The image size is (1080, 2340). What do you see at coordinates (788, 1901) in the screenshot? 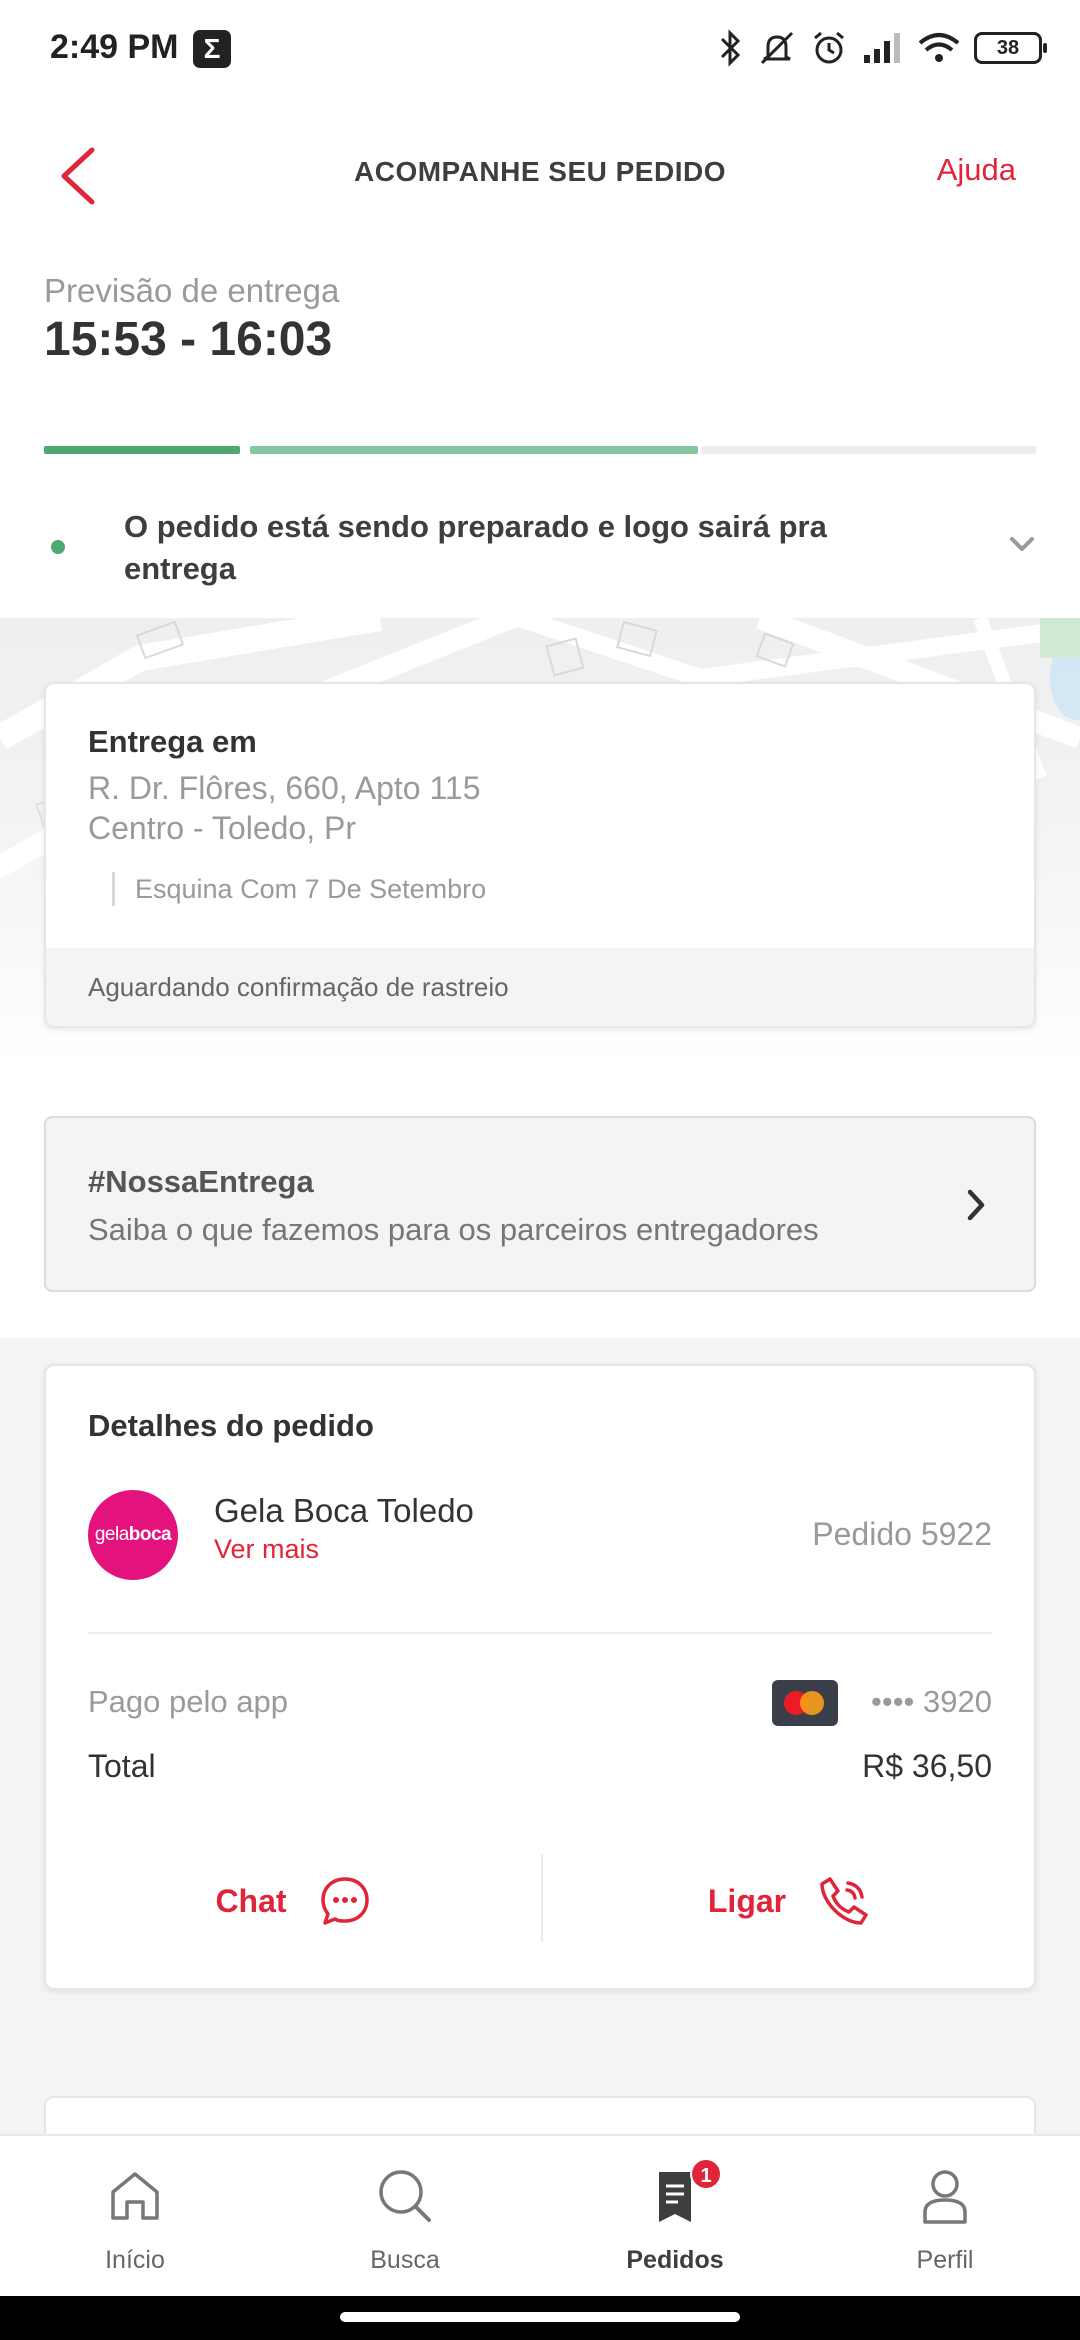
I see `call-button: Ligar` at bounding box center [788, 1901].